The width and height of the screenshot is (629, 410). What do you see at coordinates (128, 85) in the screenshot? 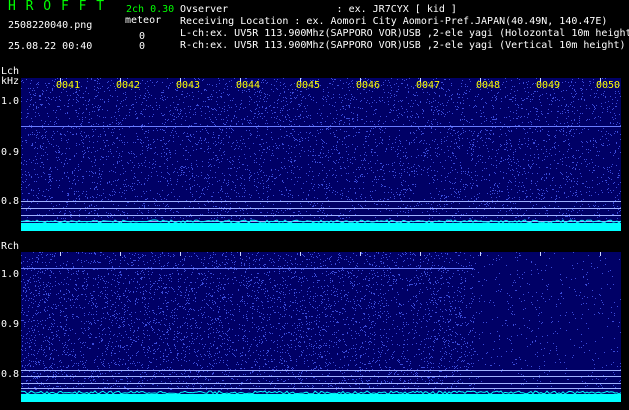
I see `time-label: 0042` at bounding box center [128, 85].